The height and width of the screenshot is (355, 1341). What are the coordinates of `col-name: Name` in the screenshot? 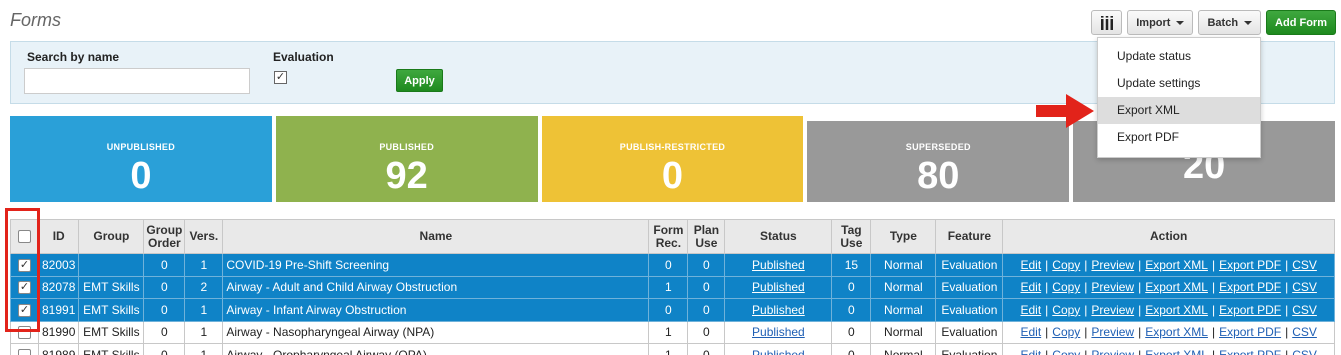 It's located at (436, 236).